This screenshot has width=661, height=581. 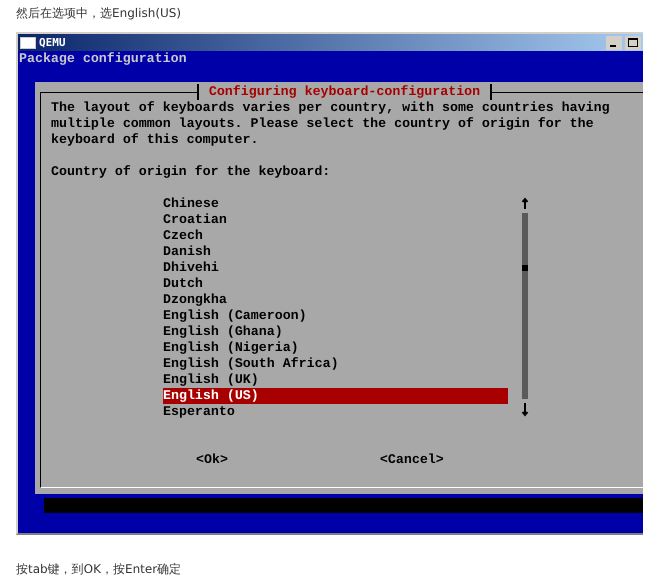 I want to click on caption-text: 按tab键，到OK，按Enter确定, so click(x=98, y=569).